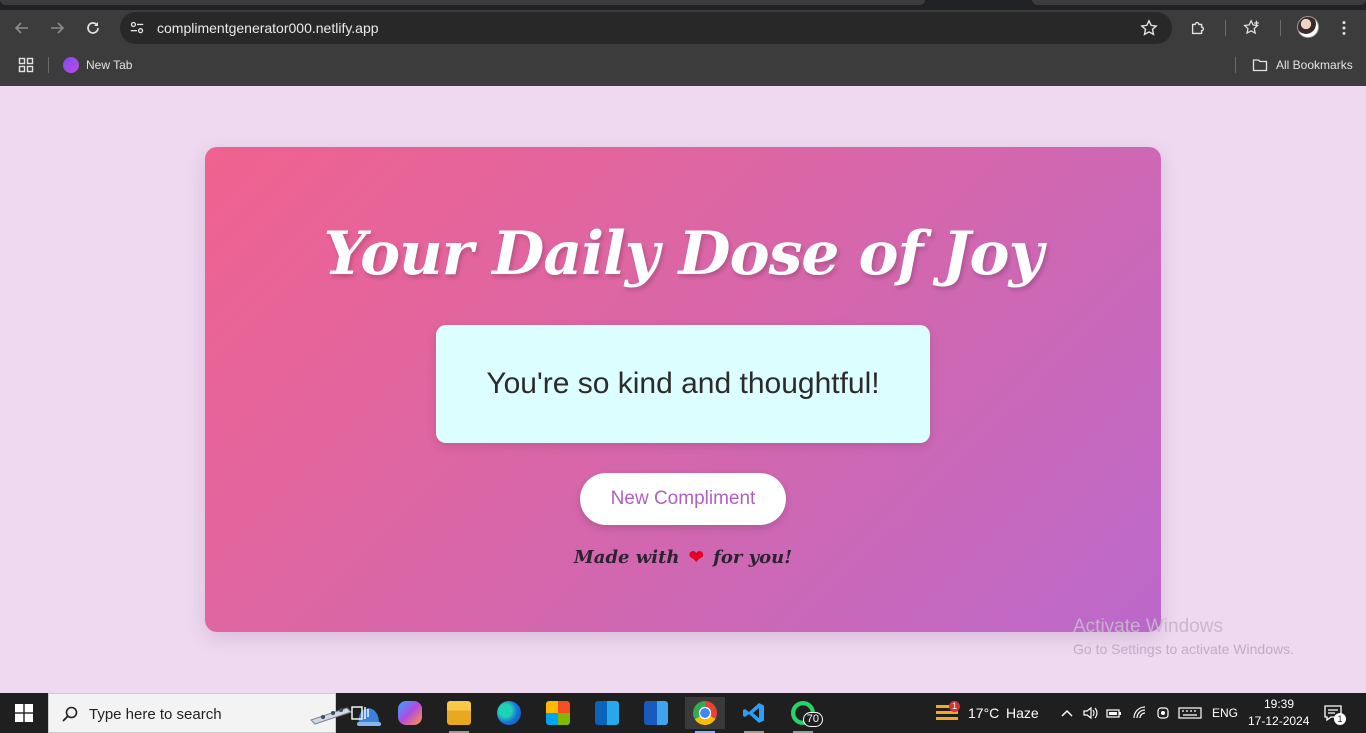 The image size is (1366, 733). I want to click on clock-date: 17-12-2024, so click(1278, 721).